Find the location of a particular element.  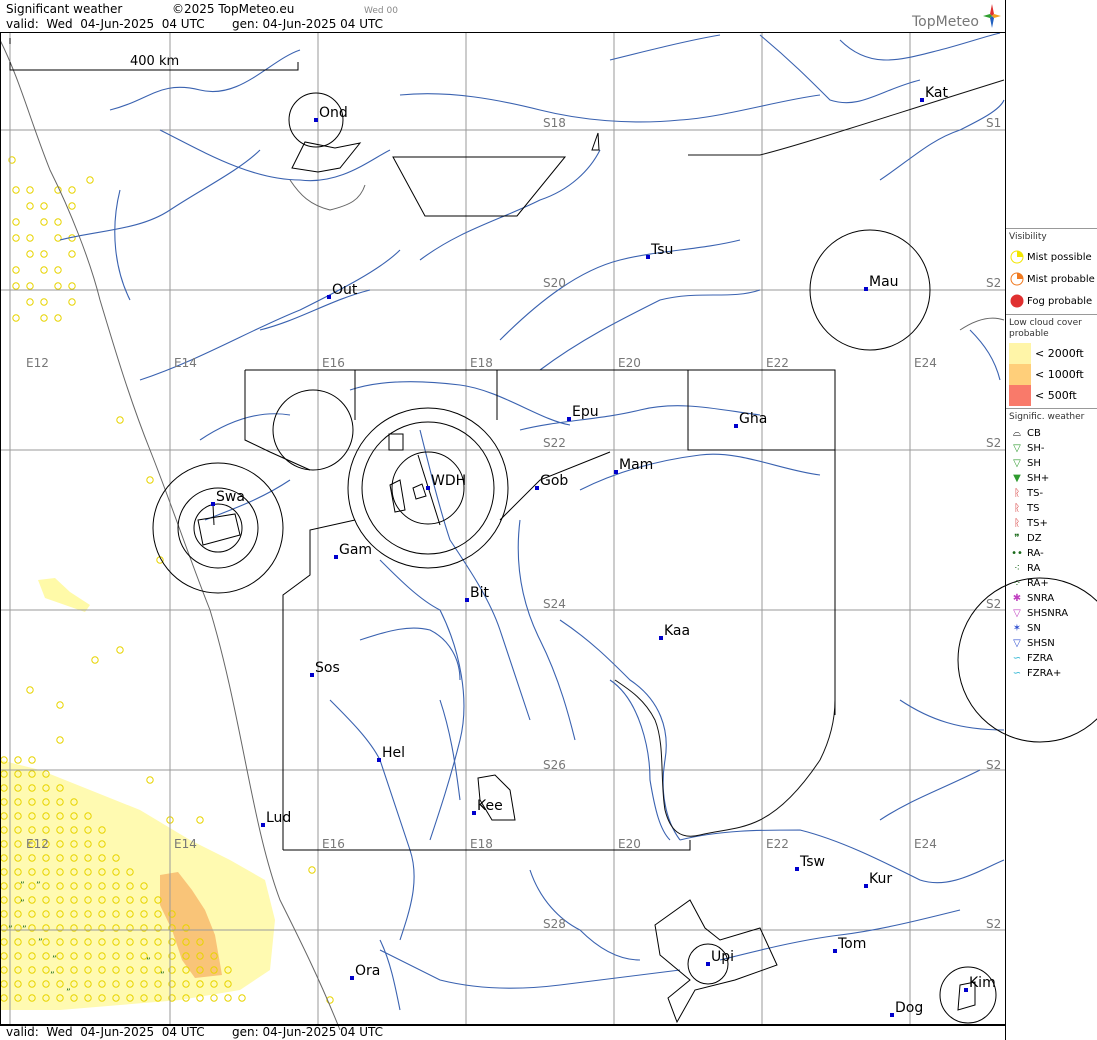

legend-label: TS+ is located at coordinates (1037, 523).